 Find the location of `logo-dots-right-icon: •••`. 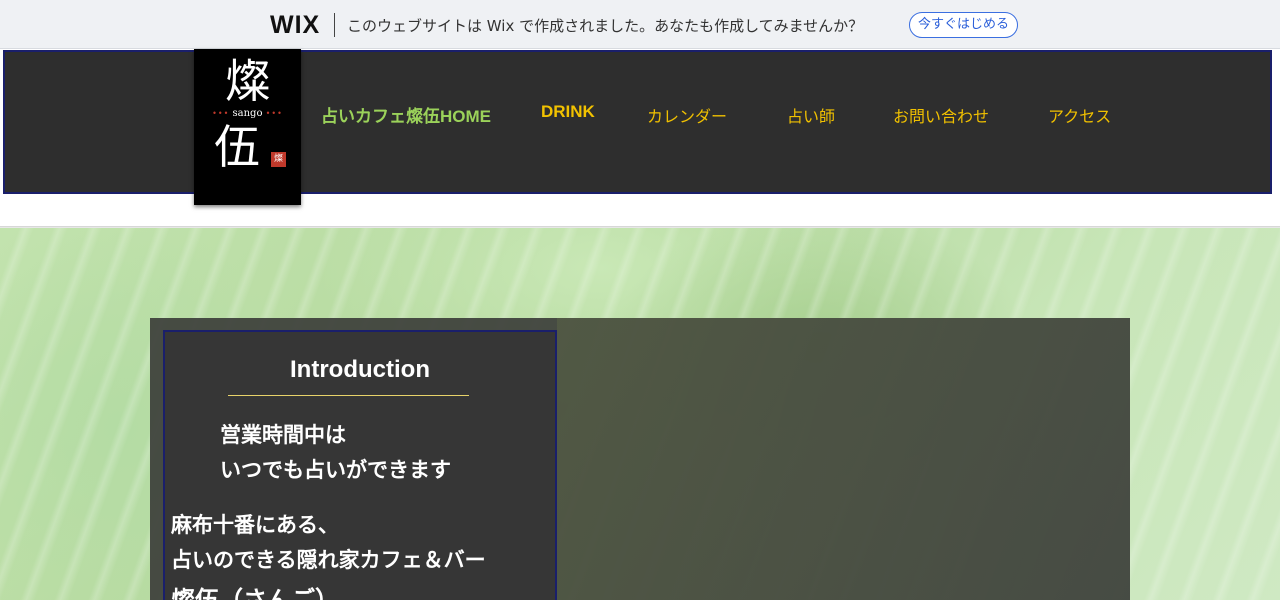

logo-dots-right-icon: ••• is located at coordinates (274, 113).